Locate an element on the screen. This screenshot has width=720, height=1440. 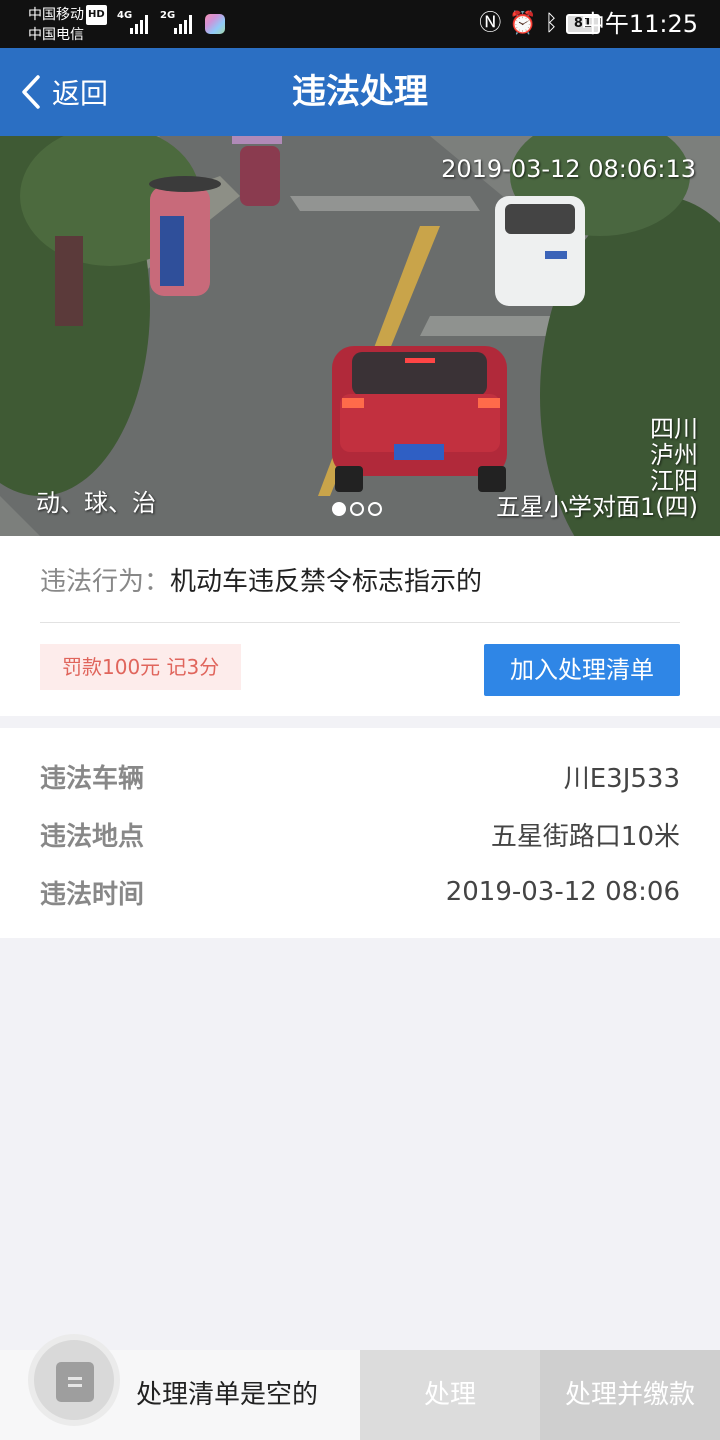
photo-location-line: 四川 is located at coordinates (674, 429).